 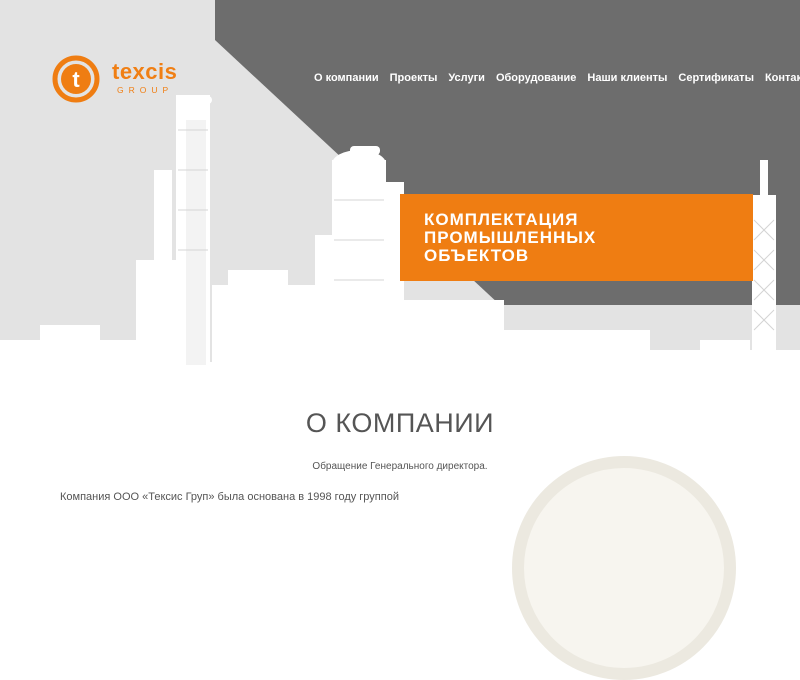 I want to click on hero-banner: КОМПЛЕКТАЦИЯ ПРОМЫШЛЕННЫХ ОБЪЕКТОВ, so click(x=576, y=237).